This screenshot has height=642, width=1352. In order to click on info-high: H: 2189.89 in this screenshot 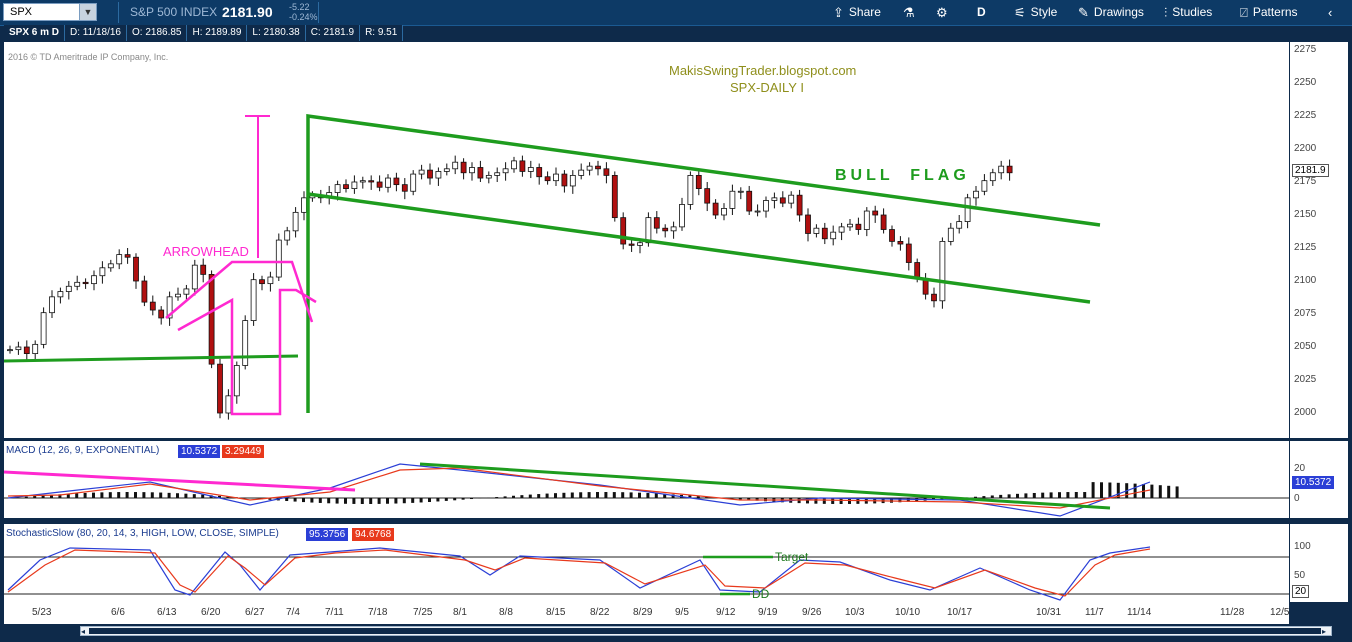, I will do `click(217, 33)`.